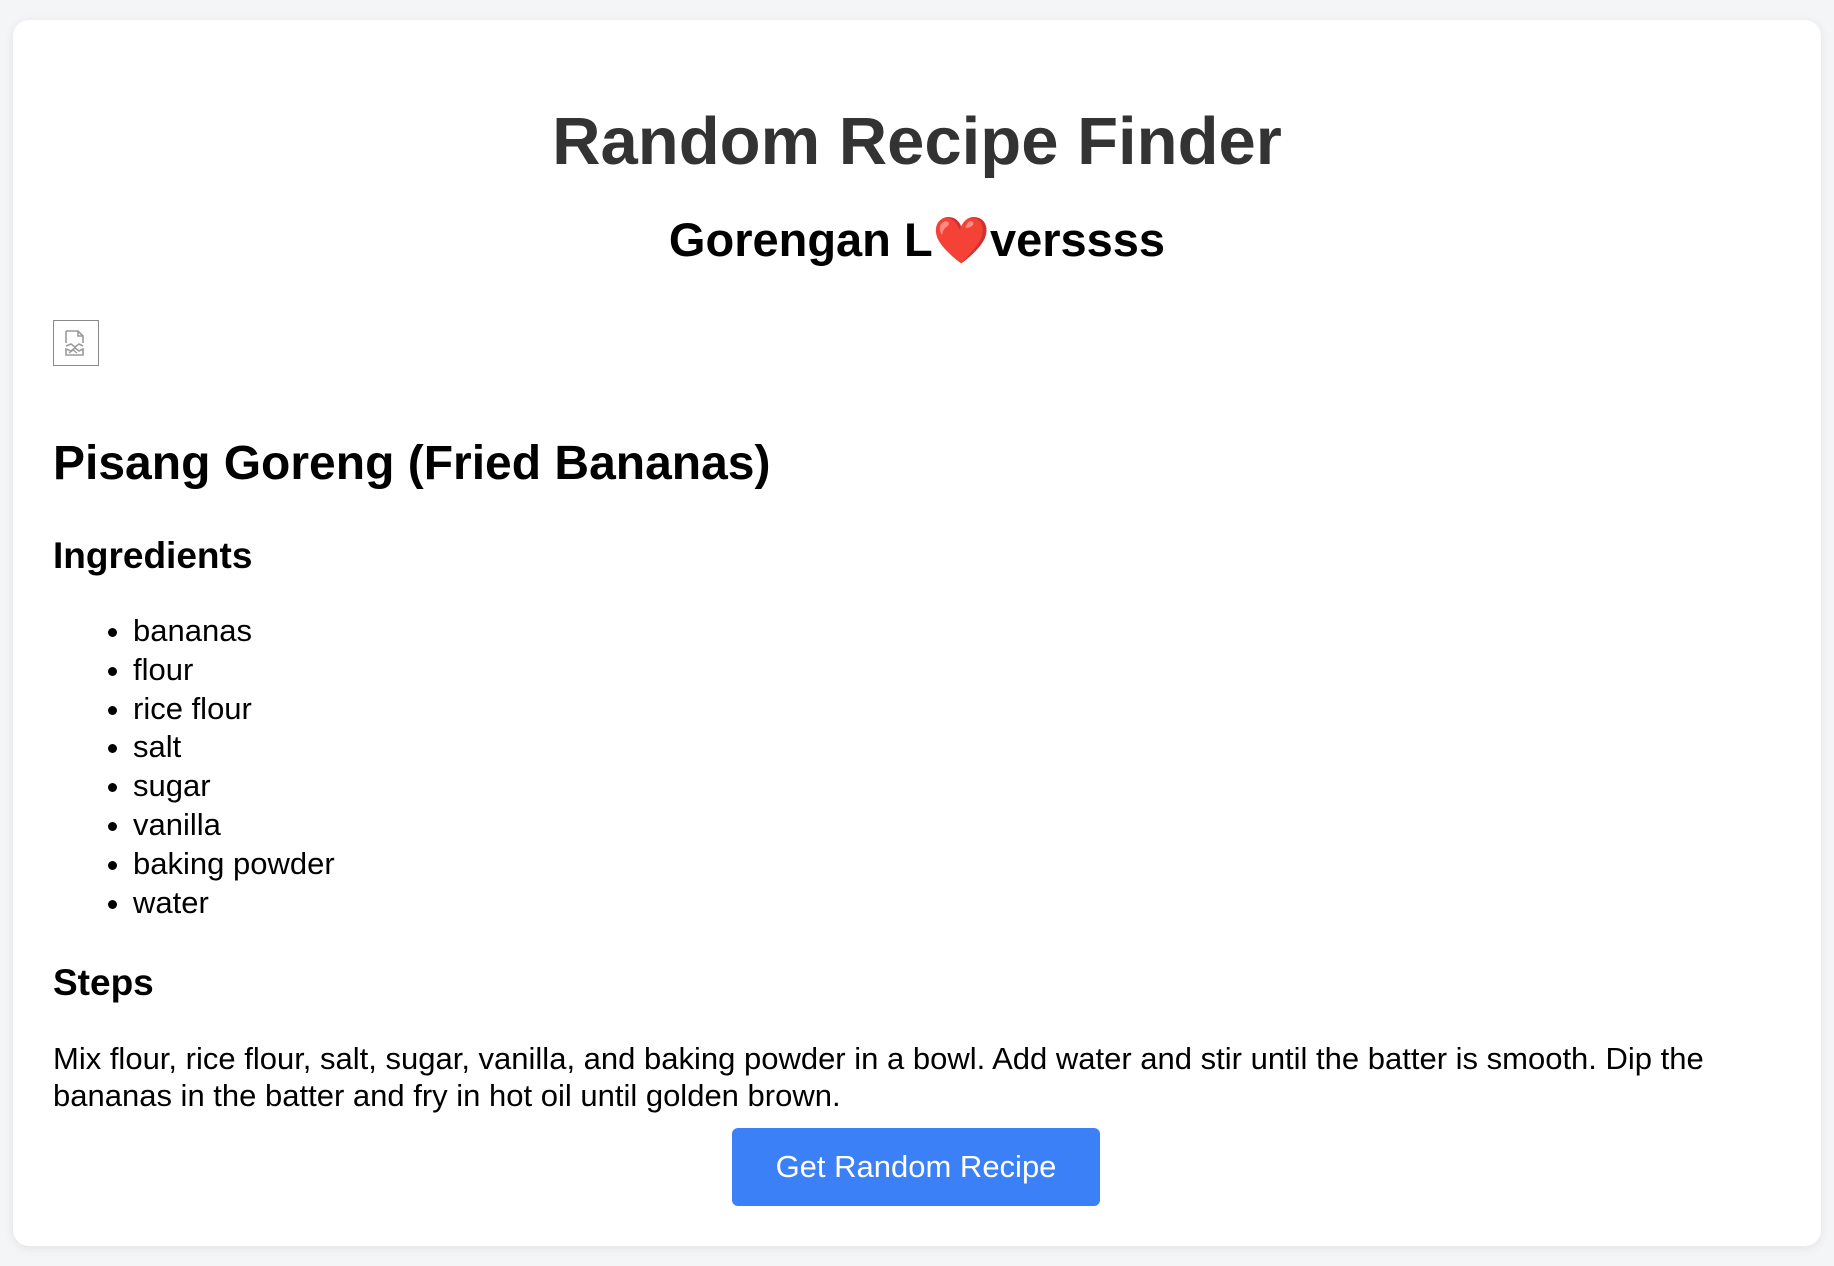 The image size is (1834, 1266). Describe the element at coordinates (1077, 239) in the screenshot. I see `subtitle-text-end: verssss` at that location.